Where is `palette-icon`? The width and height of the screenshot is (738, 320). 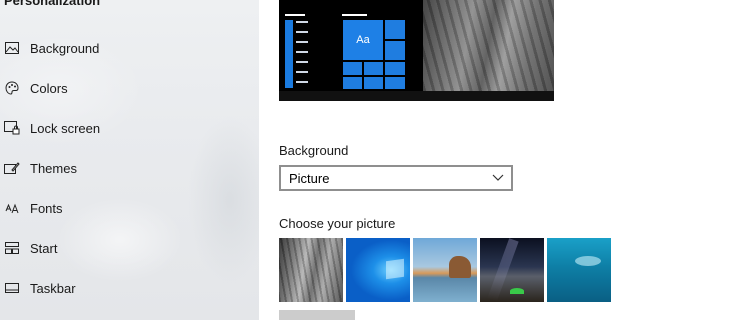
palette-icon is located at coordinates (12, 88).